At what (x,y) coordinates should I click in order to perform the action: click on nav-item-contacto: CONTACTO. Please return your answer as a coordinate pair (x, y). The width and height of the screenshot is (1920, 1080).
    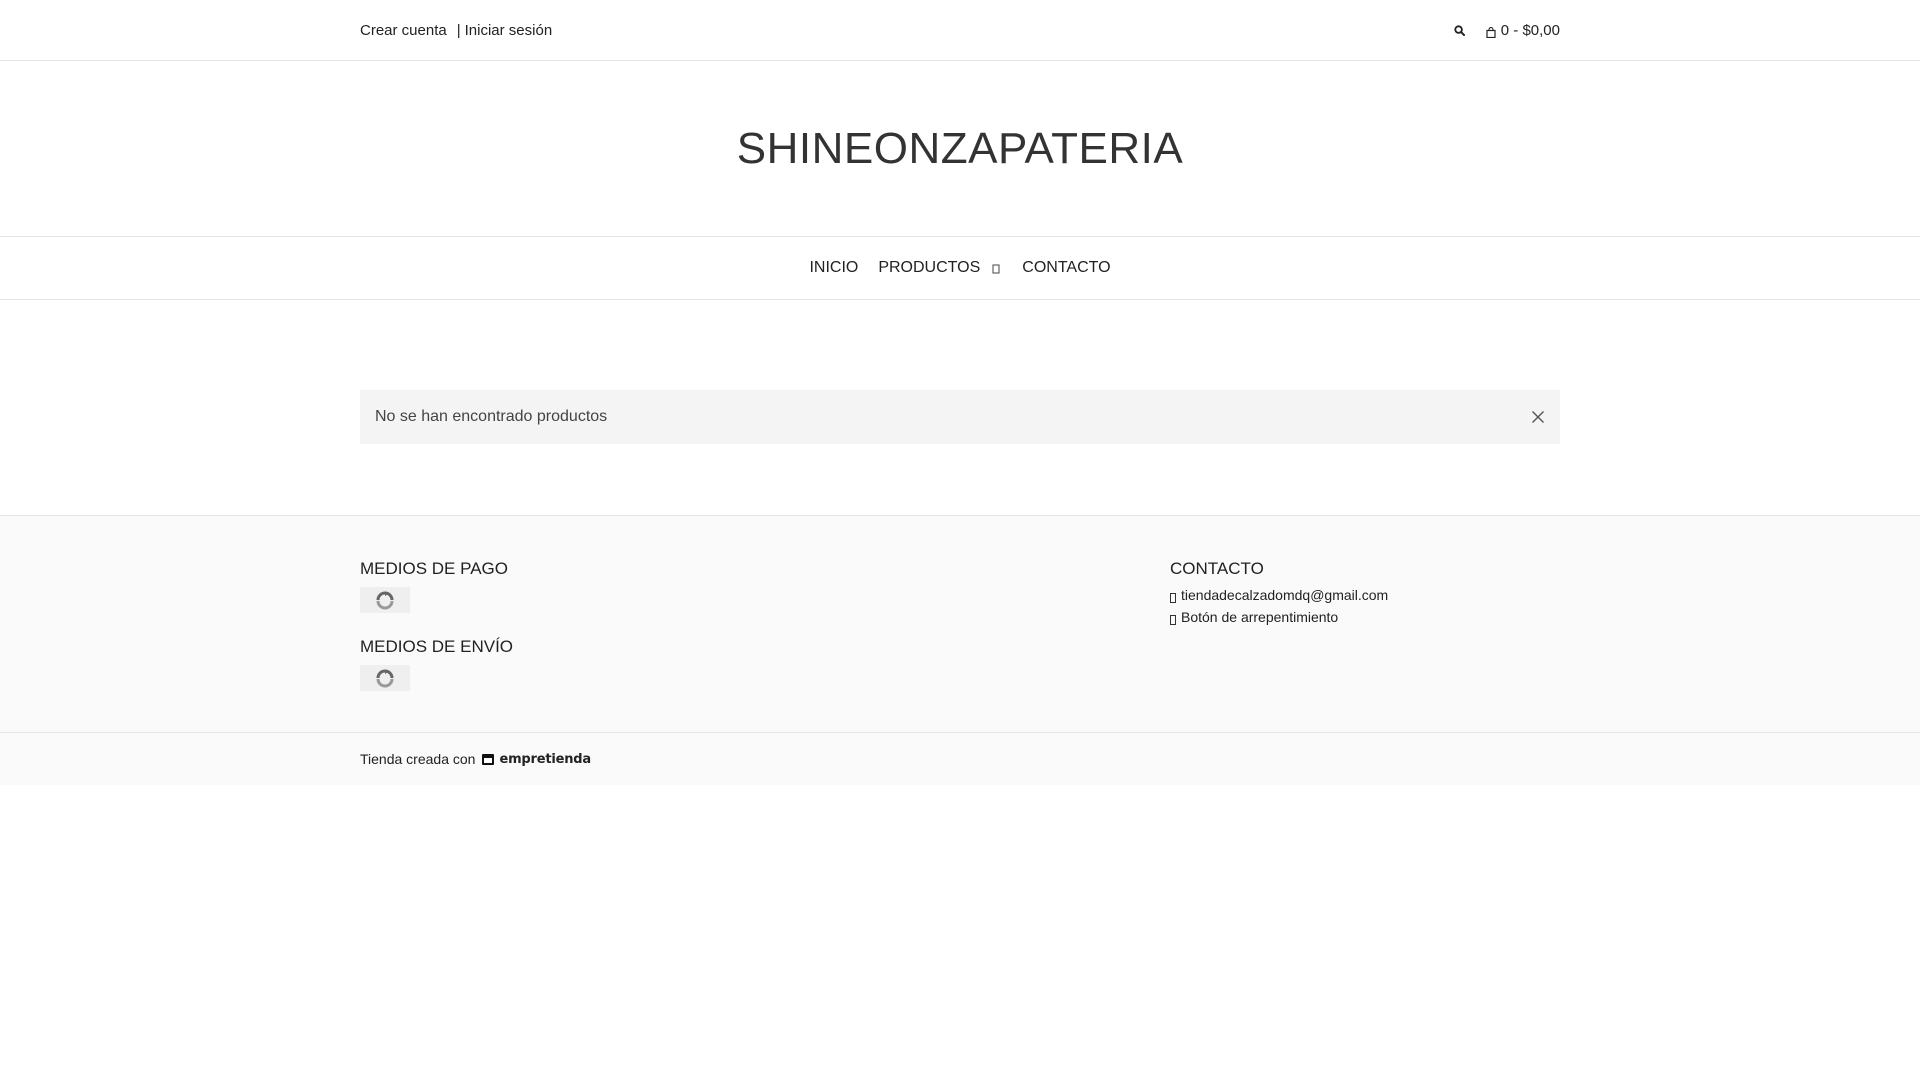
    Looking at the image, I should click on (1066, 268).